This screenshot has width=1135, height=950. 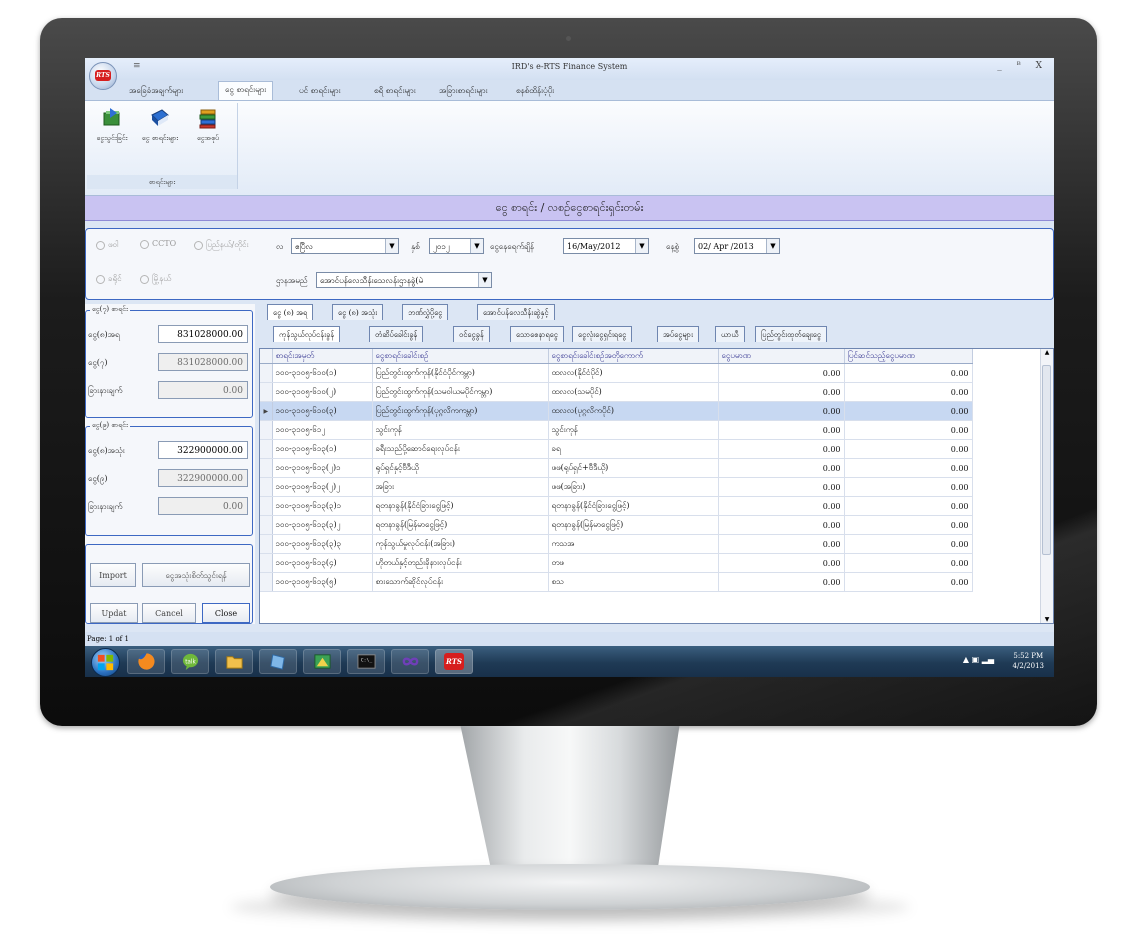 What do you see at coordinates (730, 334) in the screenshot?
I see `tab-vehicle: ယာယီ` at bounding box center [730, 334].